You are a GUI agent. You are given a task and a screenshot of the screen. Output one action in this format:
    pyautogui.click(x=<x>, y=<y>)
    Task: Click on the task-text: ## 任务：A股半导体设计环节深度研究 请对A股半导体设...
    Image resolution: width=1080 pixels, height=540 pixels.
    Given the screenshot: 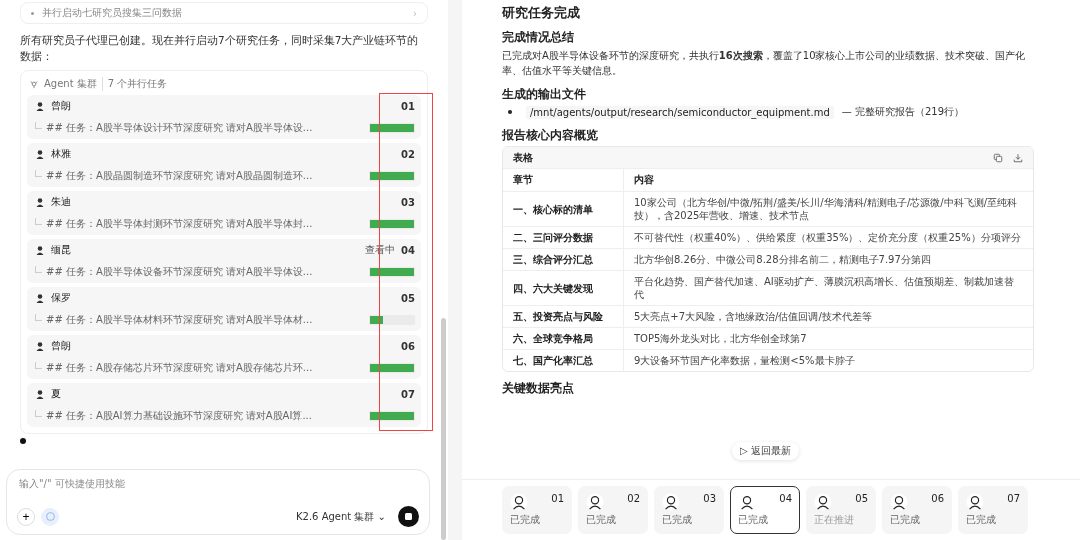 What is the action you would take?
    pyautogui.click(x=180, y=128)
    